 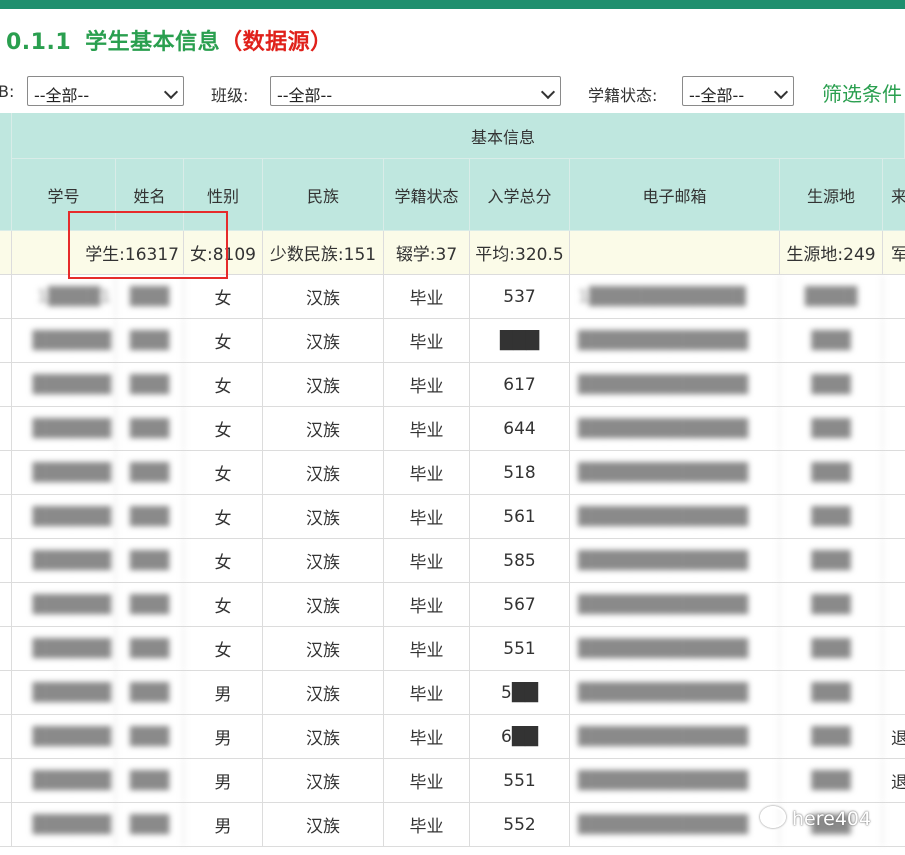 What do you see at coordinates (675, 252) in the screenshot?
I see `summary-cell-email` at bounding box center [675, 252].